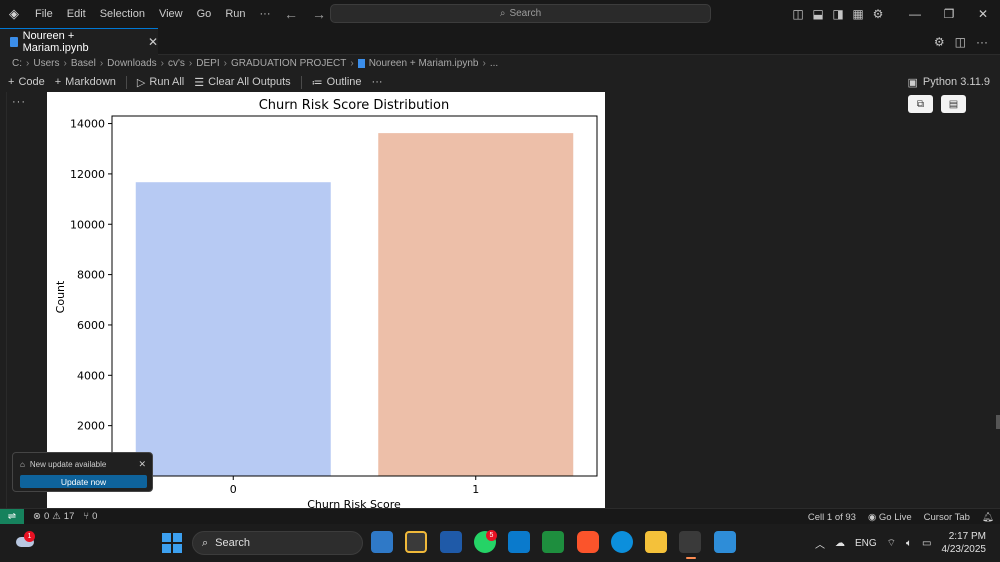  I want to click on run-all-button: ▷ Run All, so click(160, 82).